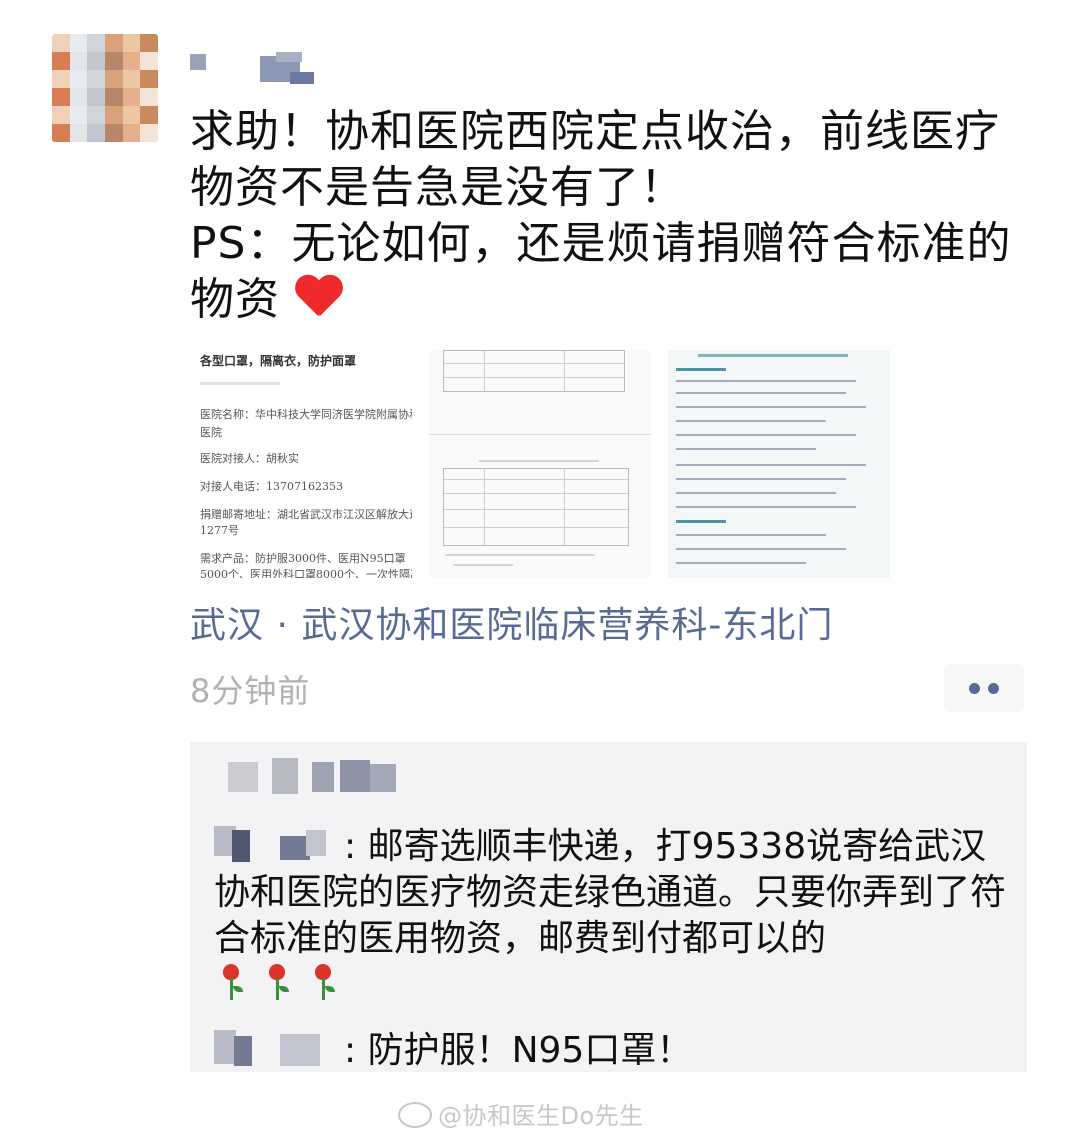 Image resolution: width=1080 pixels, height=1142 pixels. I want to click on watermark-text: @协和医生Do先生, so click(541, 1116).